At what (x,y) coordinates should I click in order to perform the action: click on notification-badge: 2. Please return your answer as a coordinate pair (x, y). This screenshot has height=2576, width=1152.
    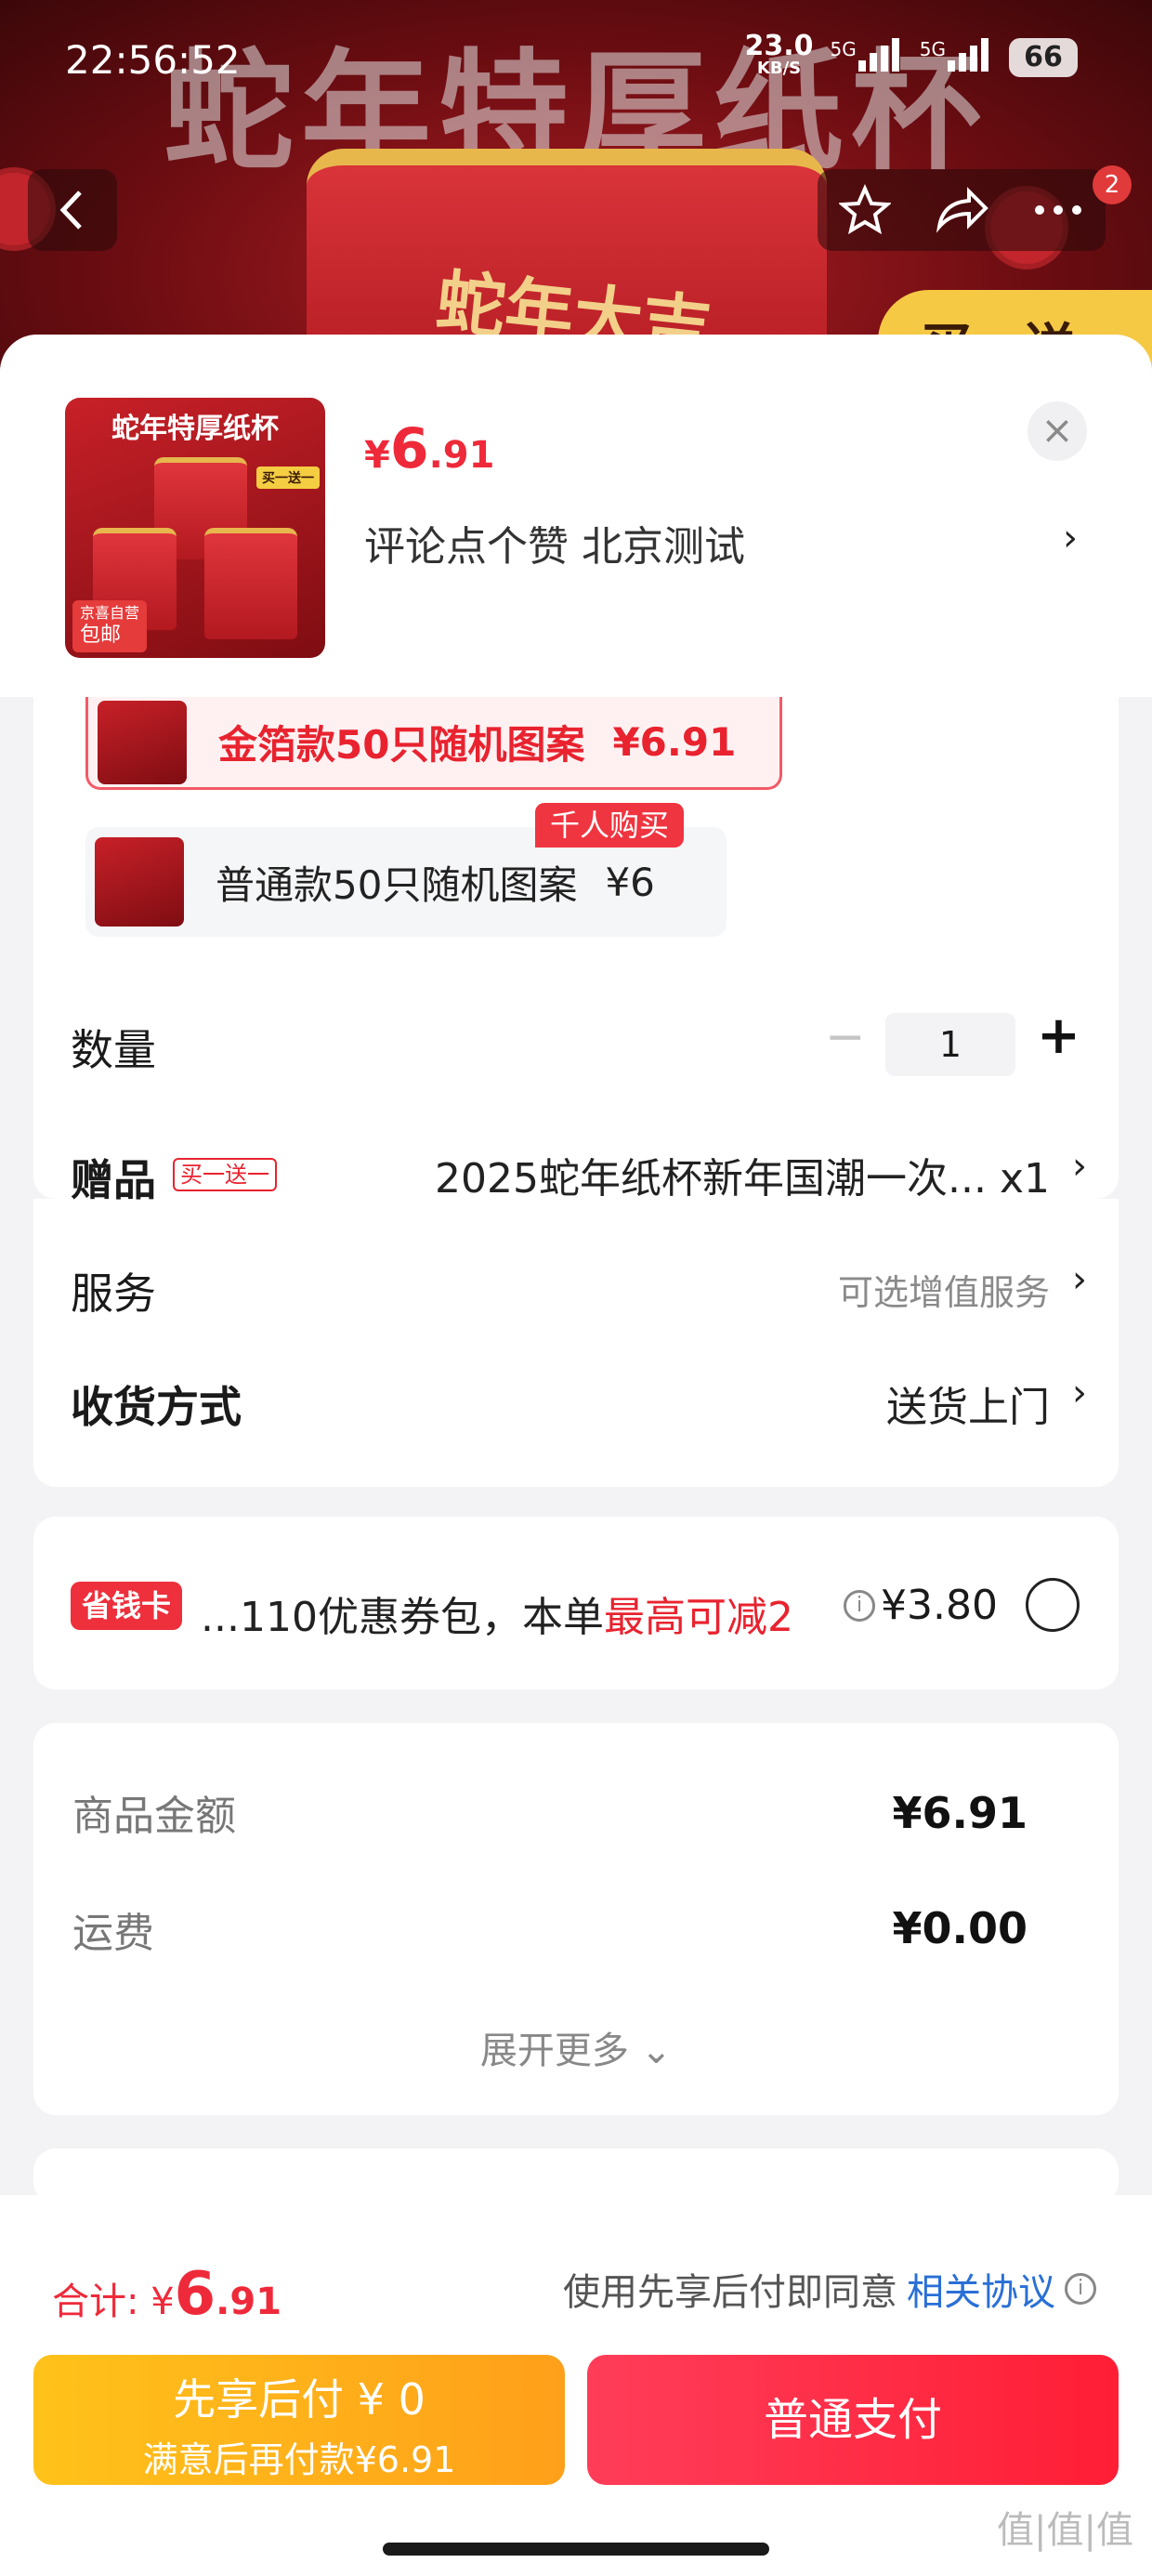
    Looking at the image, I should click on (1112, 184).